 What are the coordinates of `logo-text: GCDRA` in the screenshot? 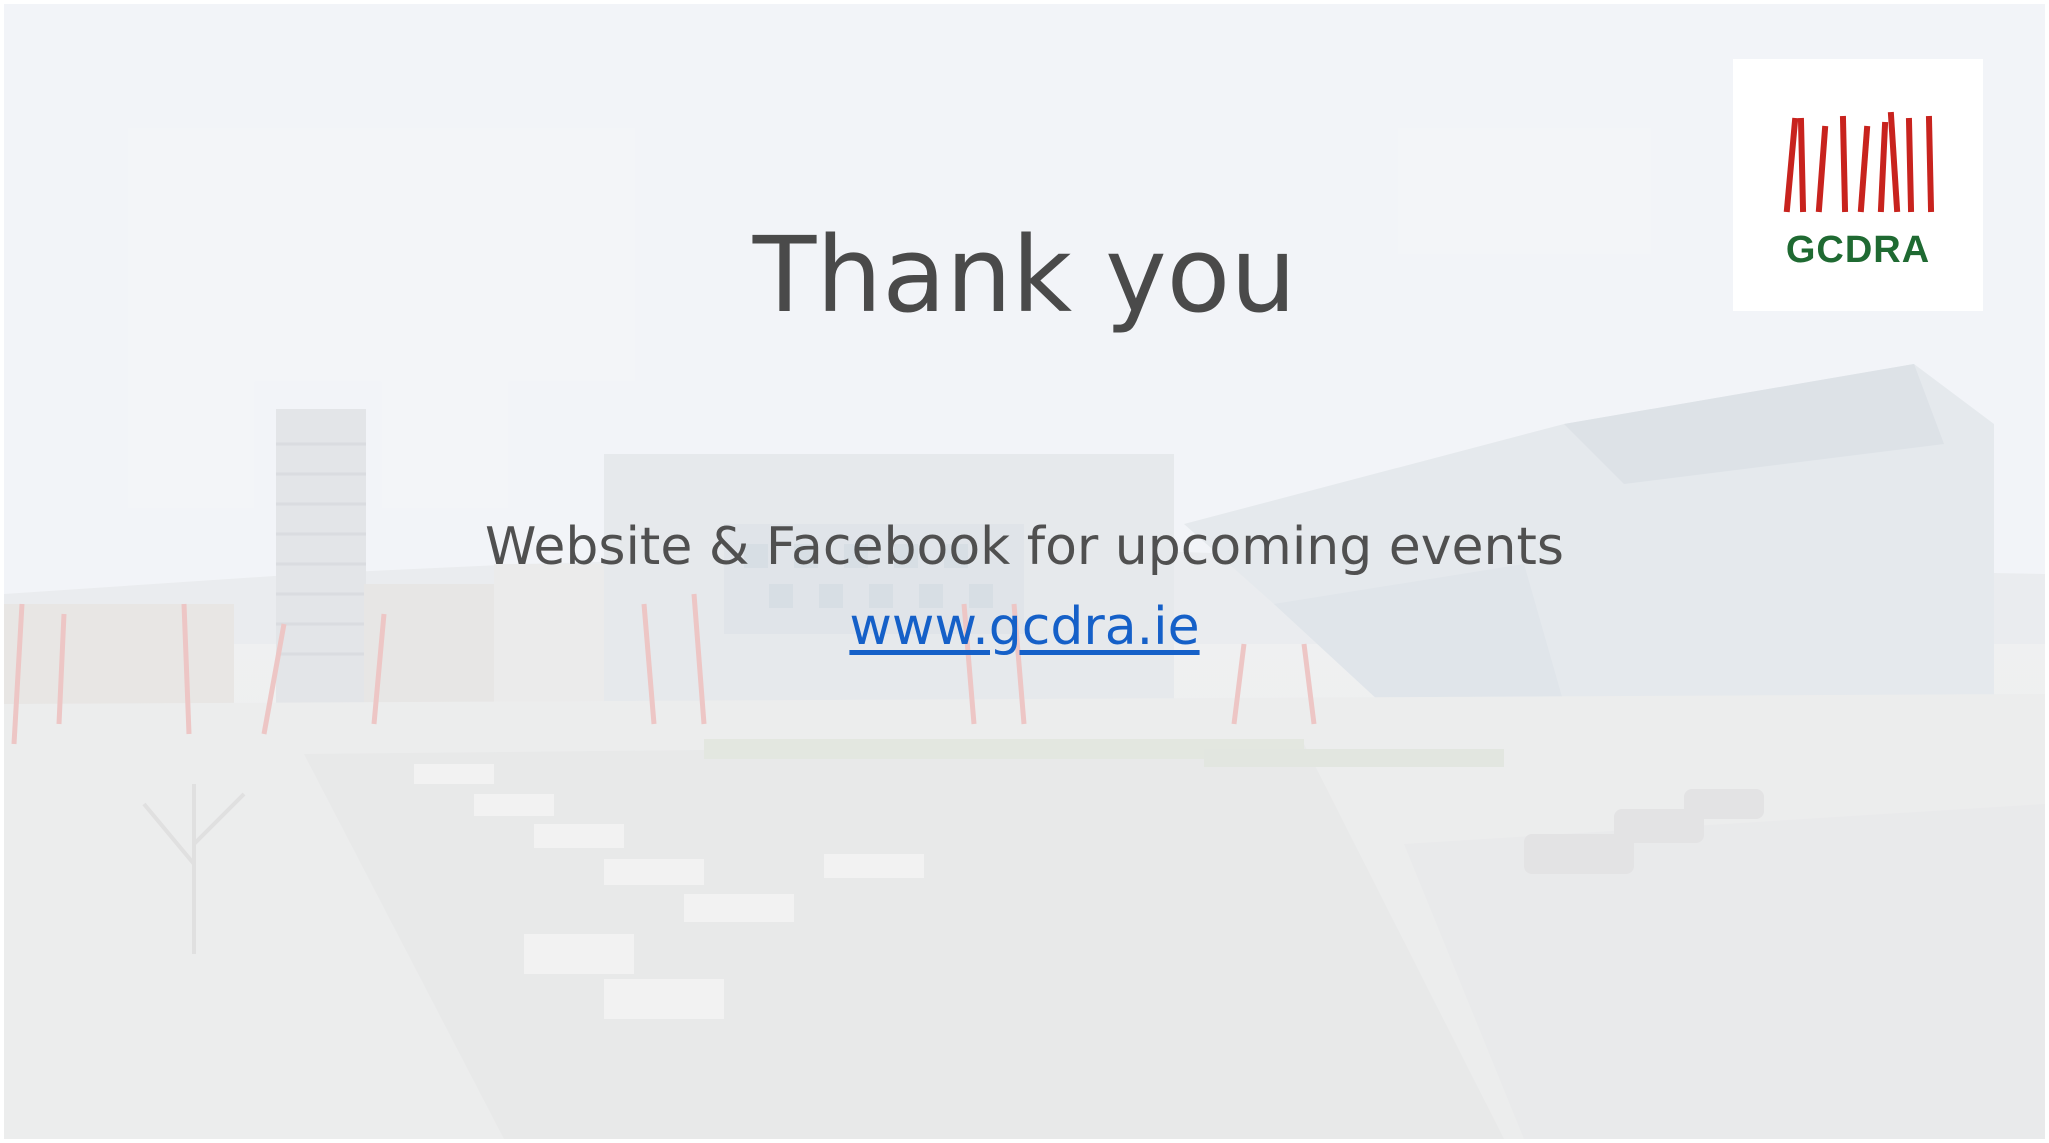 It's located at (1858, 250).